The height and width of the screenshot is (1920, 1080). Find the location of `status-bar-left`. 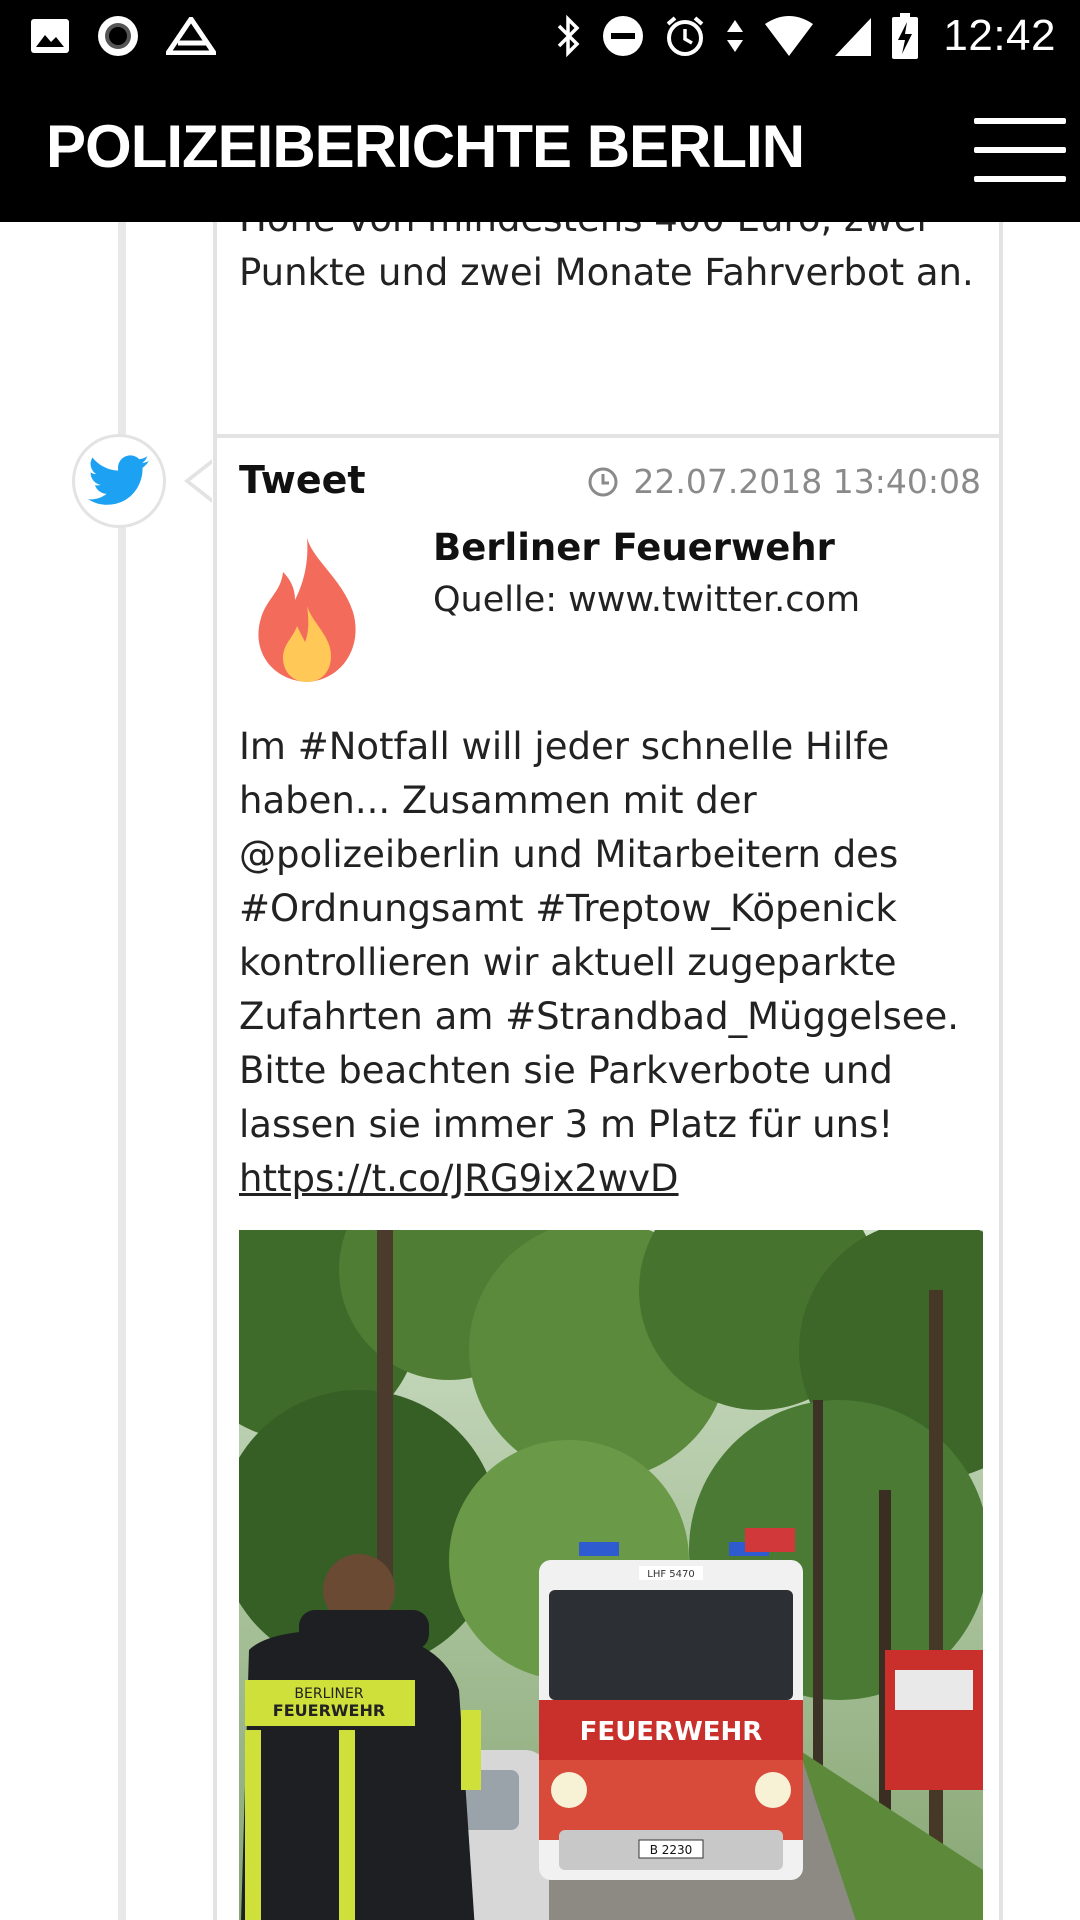

status-bar-left is located at coordinates (123, 36).